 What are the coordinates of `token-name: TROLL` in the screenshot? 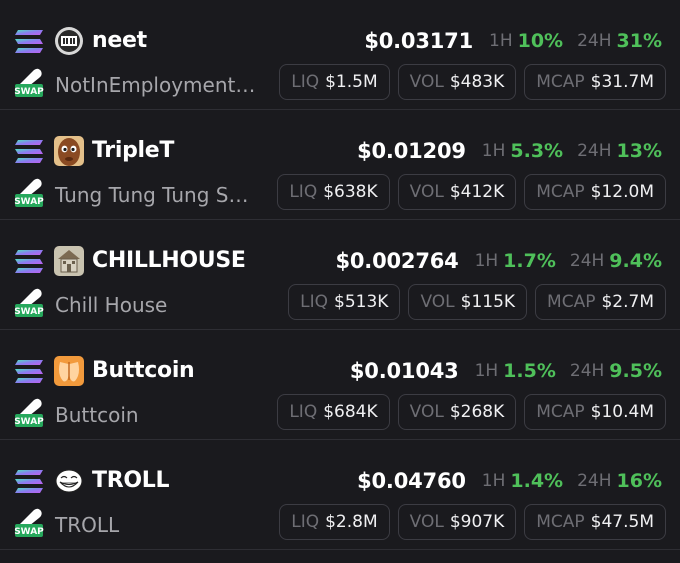 It's located at (87, 525).